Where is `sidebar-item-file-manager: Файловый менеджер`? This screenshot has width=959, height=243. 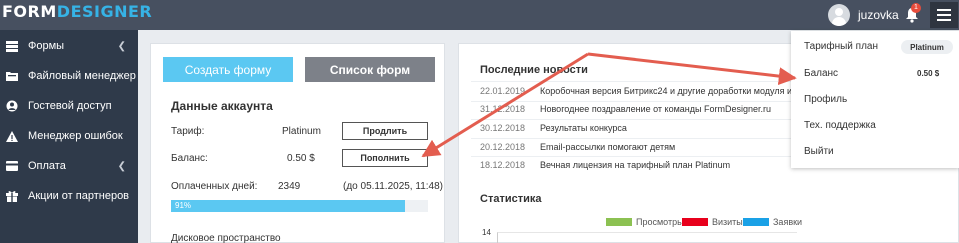
sidebar-item-file-manager: Файловый менеджер is located at coordinates (69, 76).